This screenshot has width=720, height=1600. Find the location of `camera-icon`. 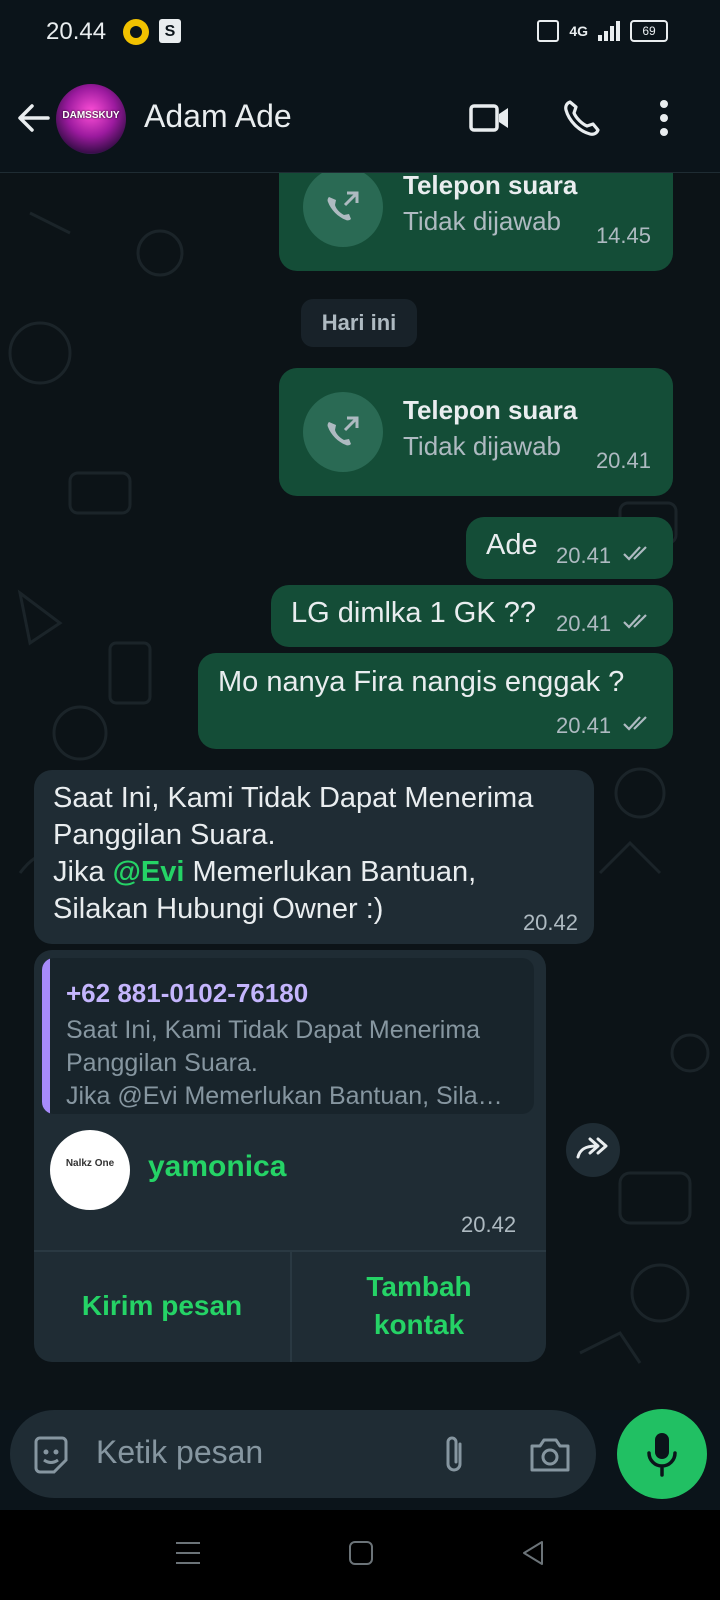

camera-icon is located at coordinates (550, 1454).